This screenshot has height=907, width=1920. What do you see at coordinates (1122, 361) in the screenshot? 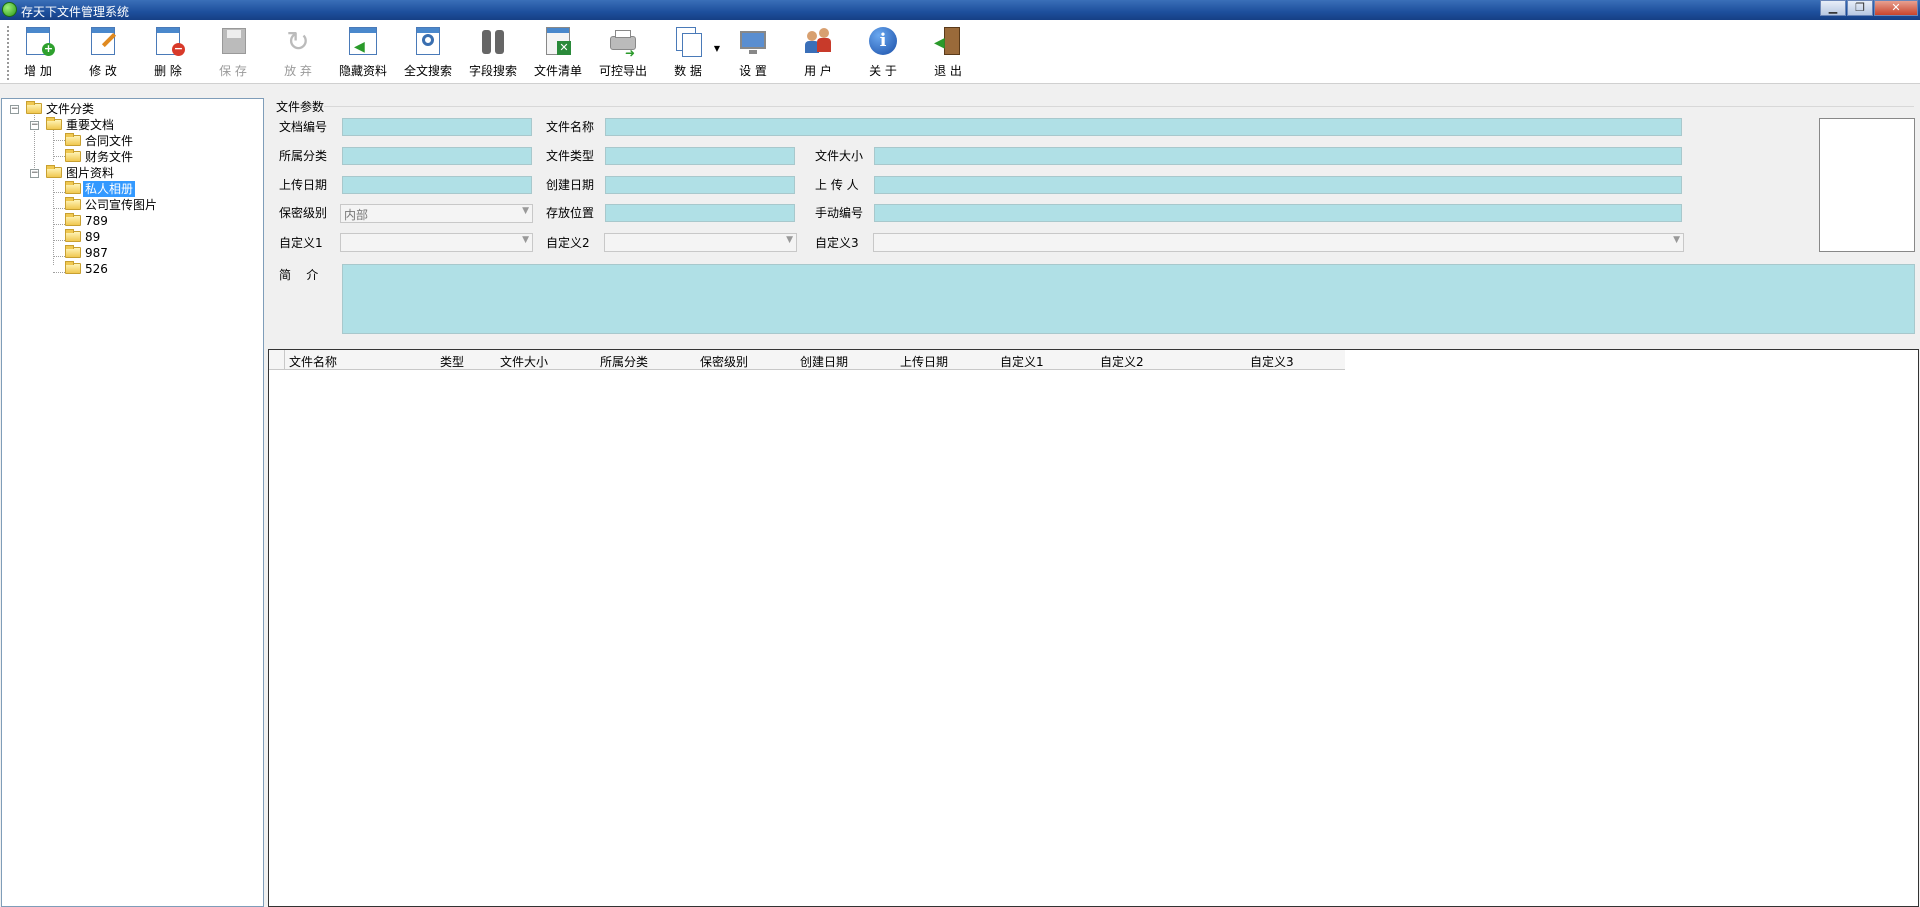
I see `col-header-custom2: 自定义2` at bounding box center [1122, 361].